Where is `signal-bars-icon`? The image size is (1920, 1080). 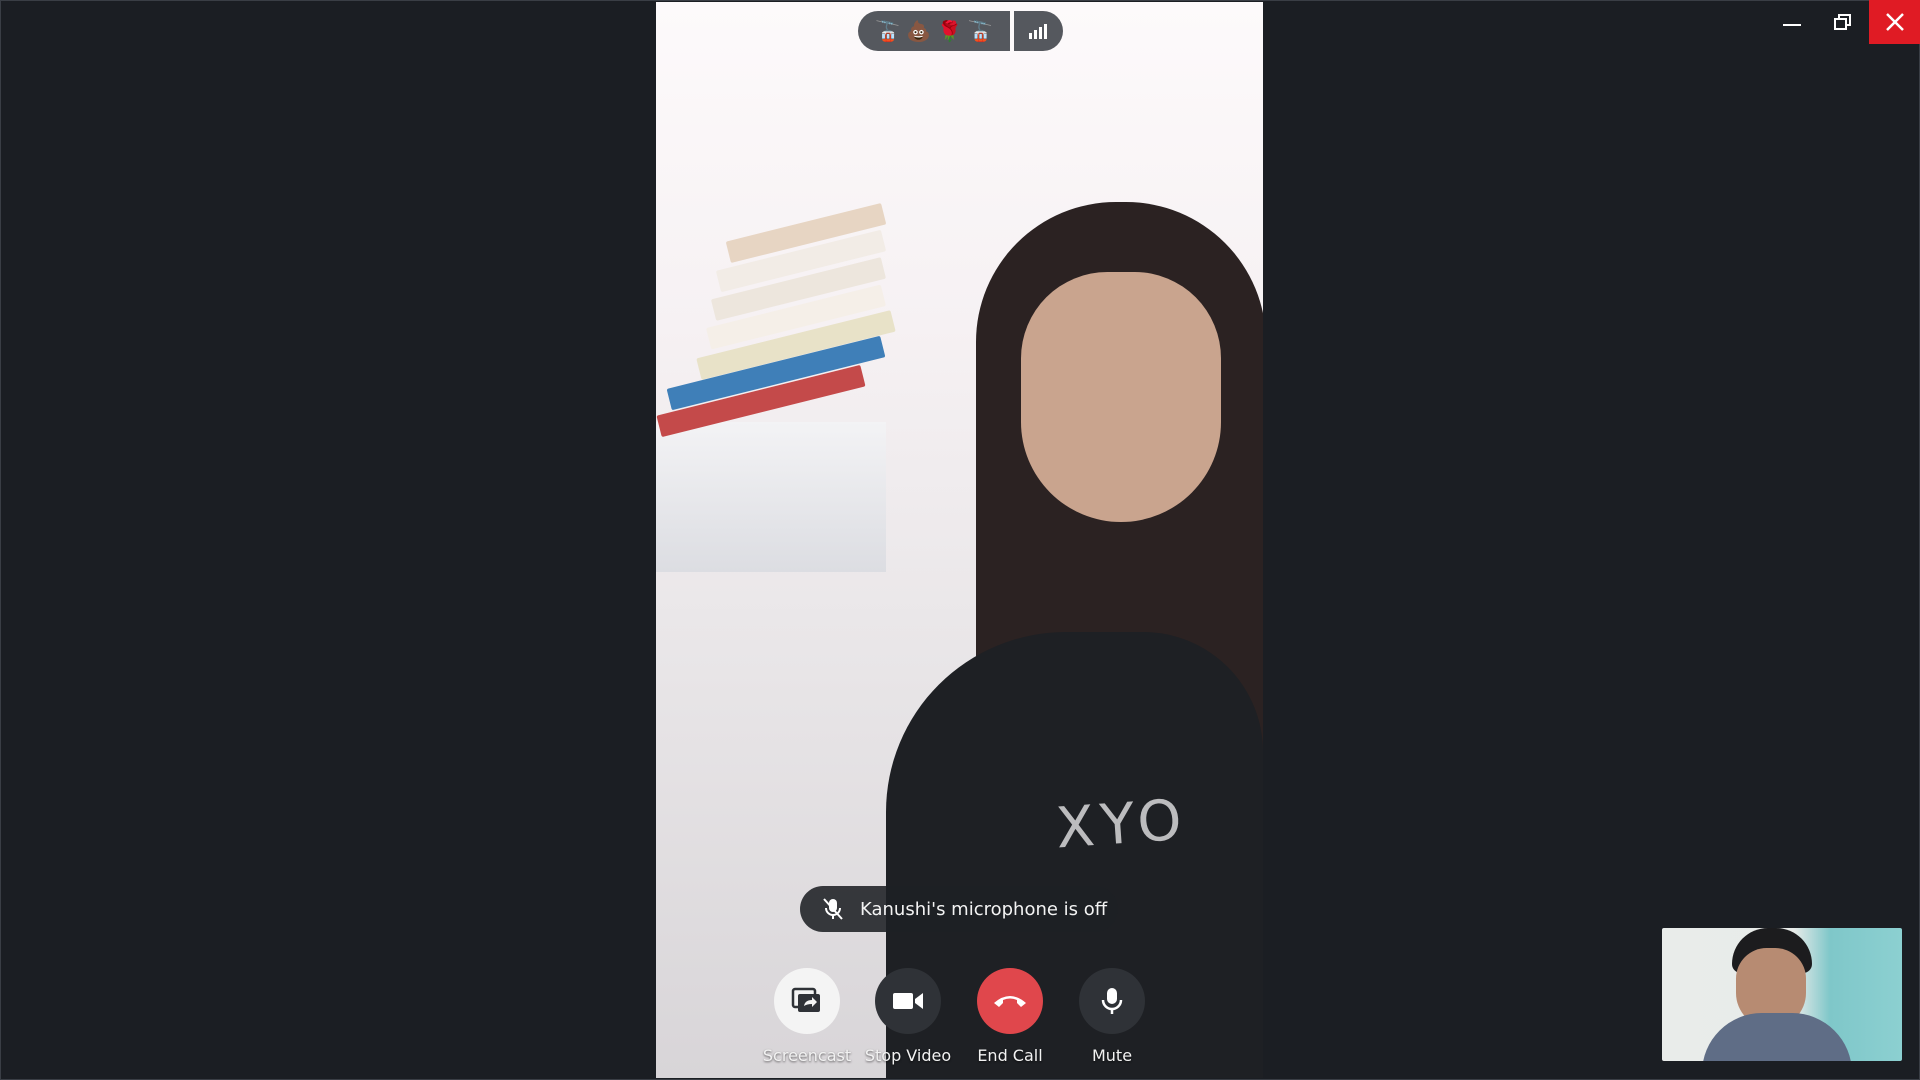
signal-bars-icon is located at coordinates (1037, 31).